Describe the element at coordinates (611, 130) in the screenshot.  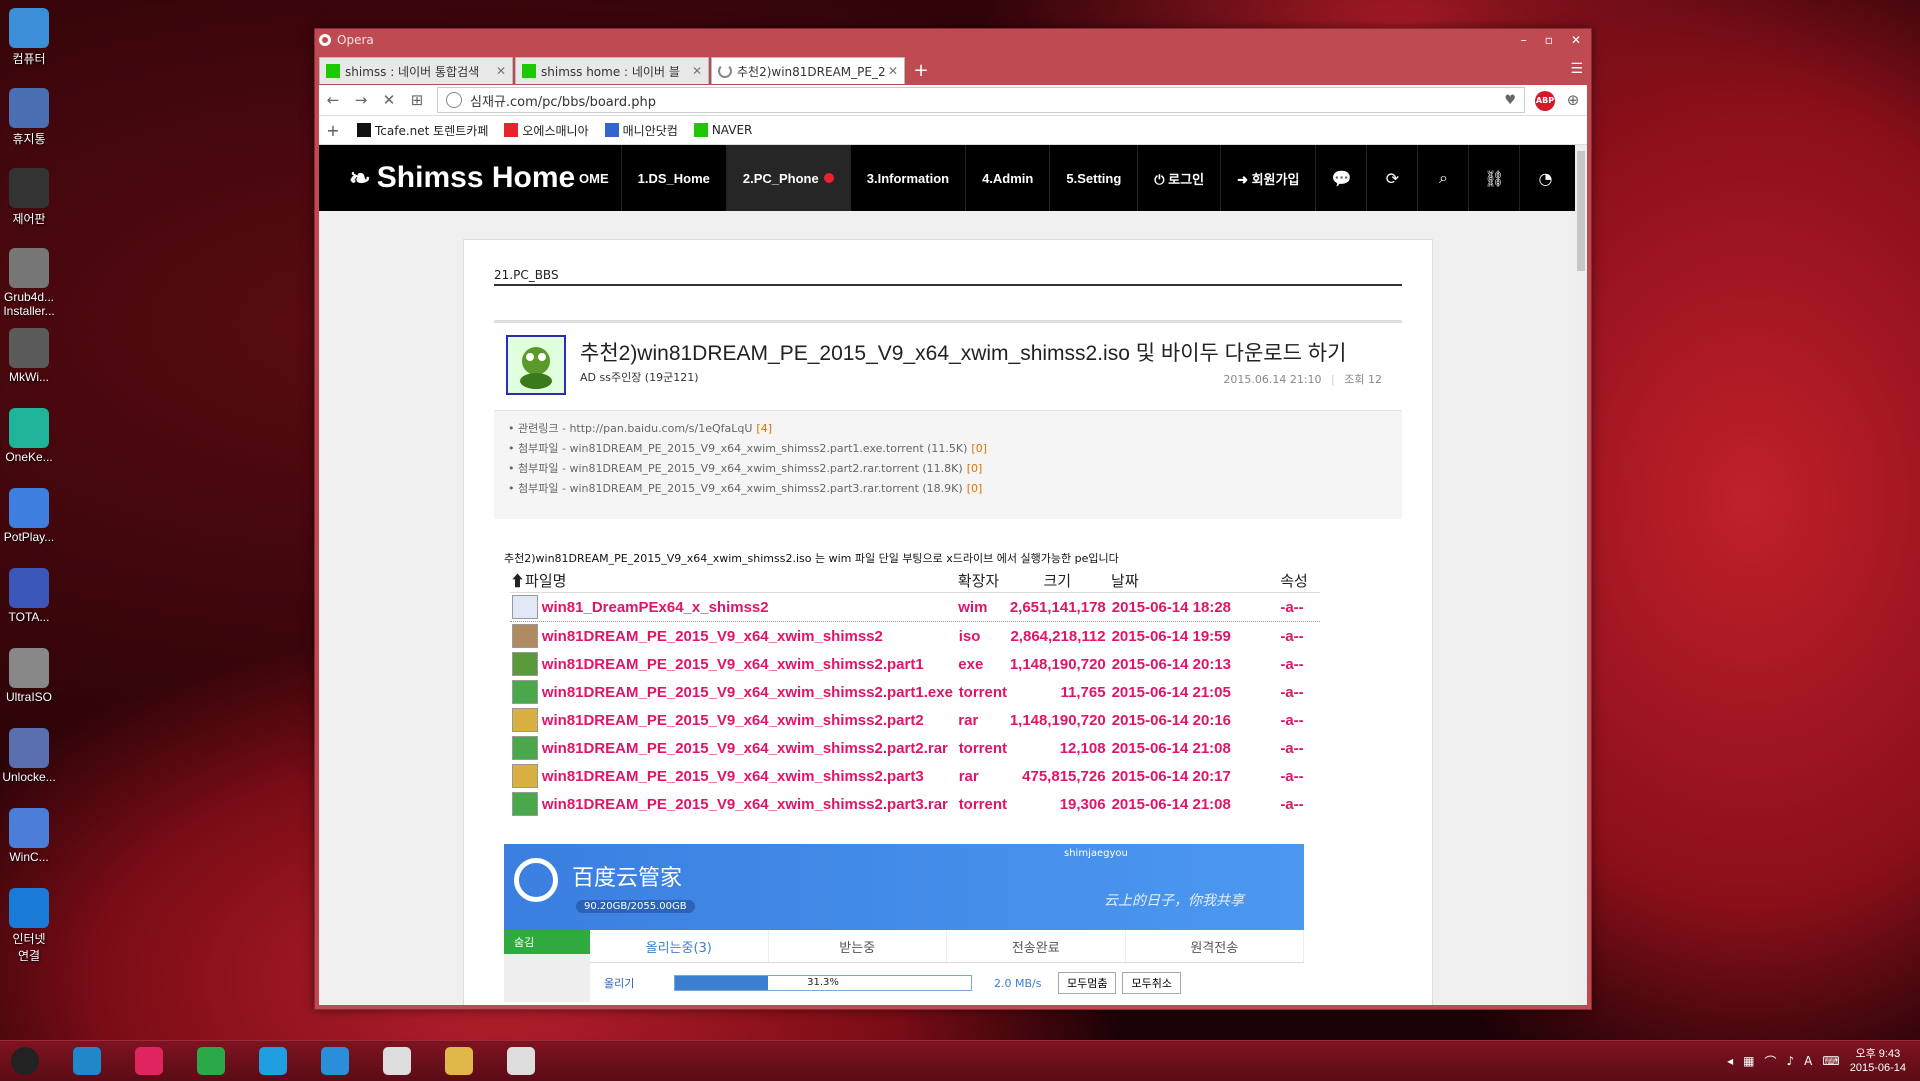
I see `bookmark-favicon-icon` at that location.